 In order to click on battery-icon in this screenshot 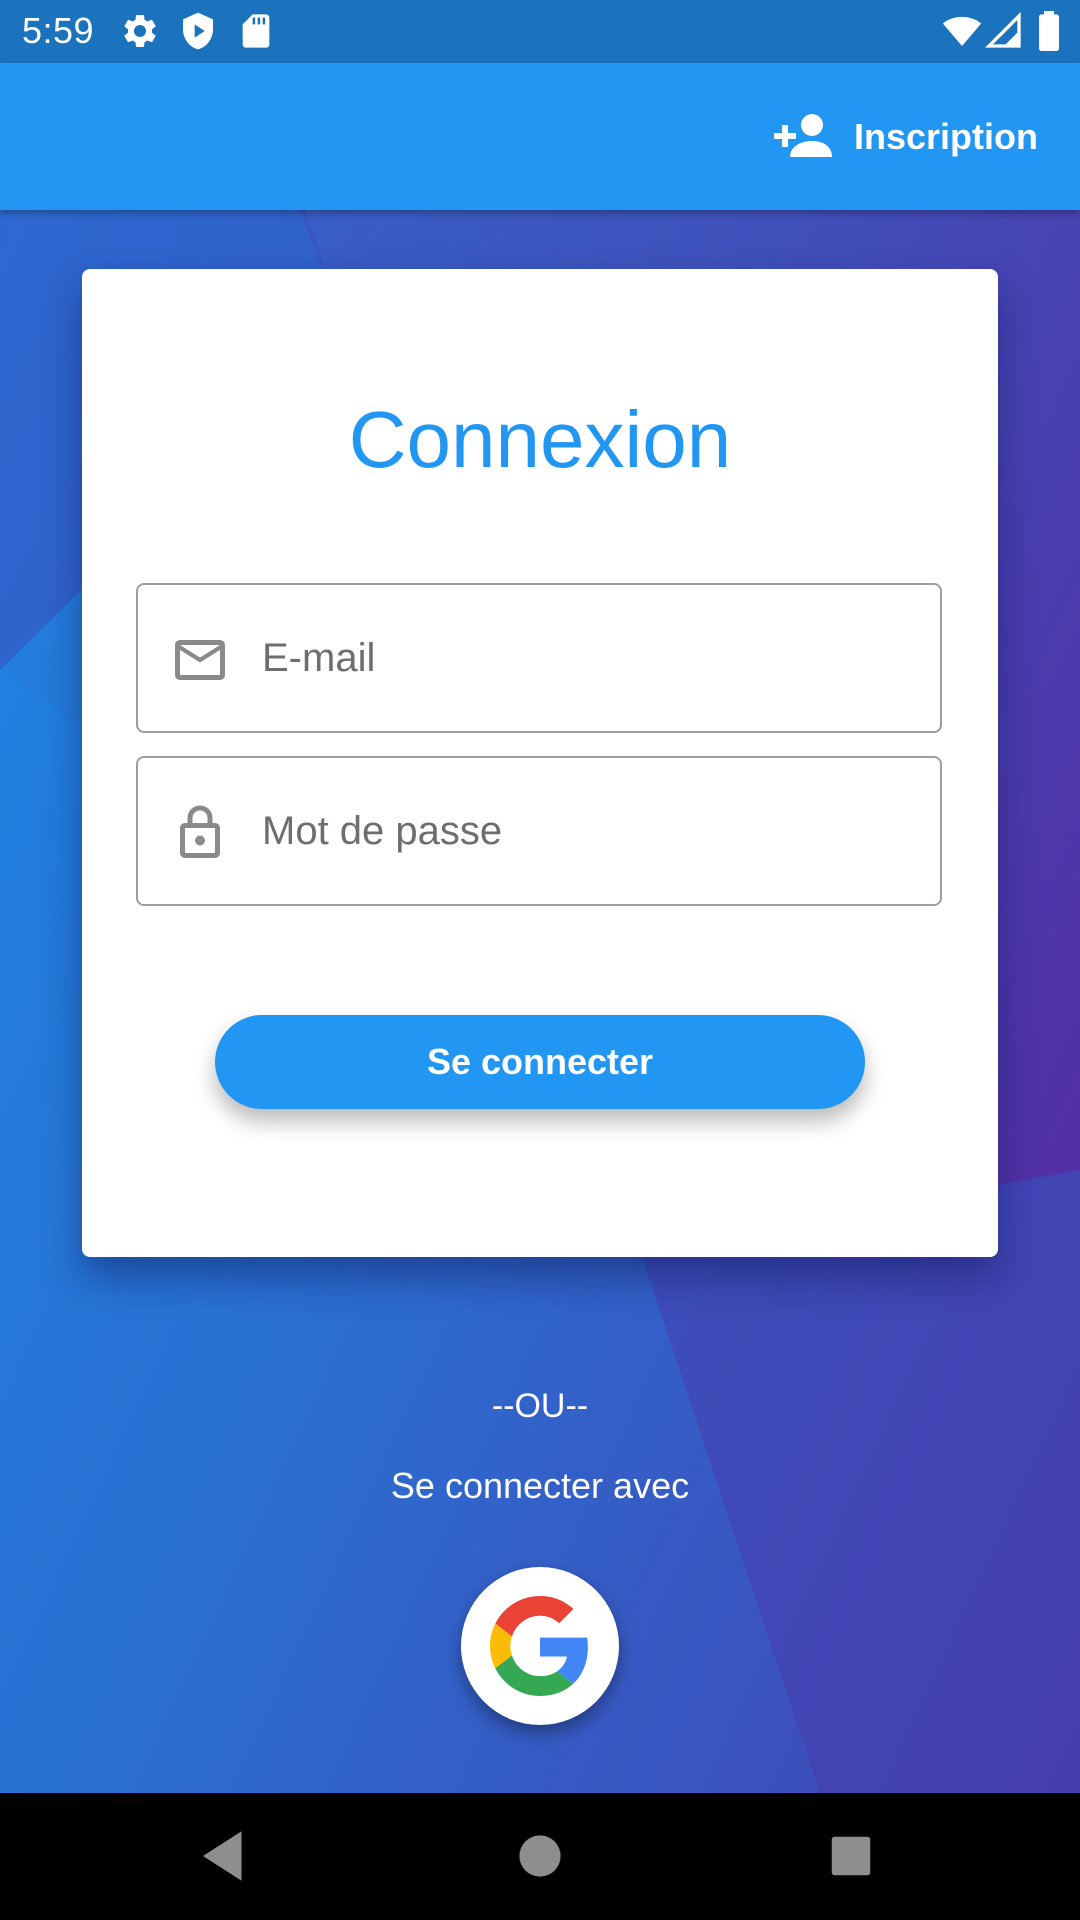, I will do `click(1054, 31)`.